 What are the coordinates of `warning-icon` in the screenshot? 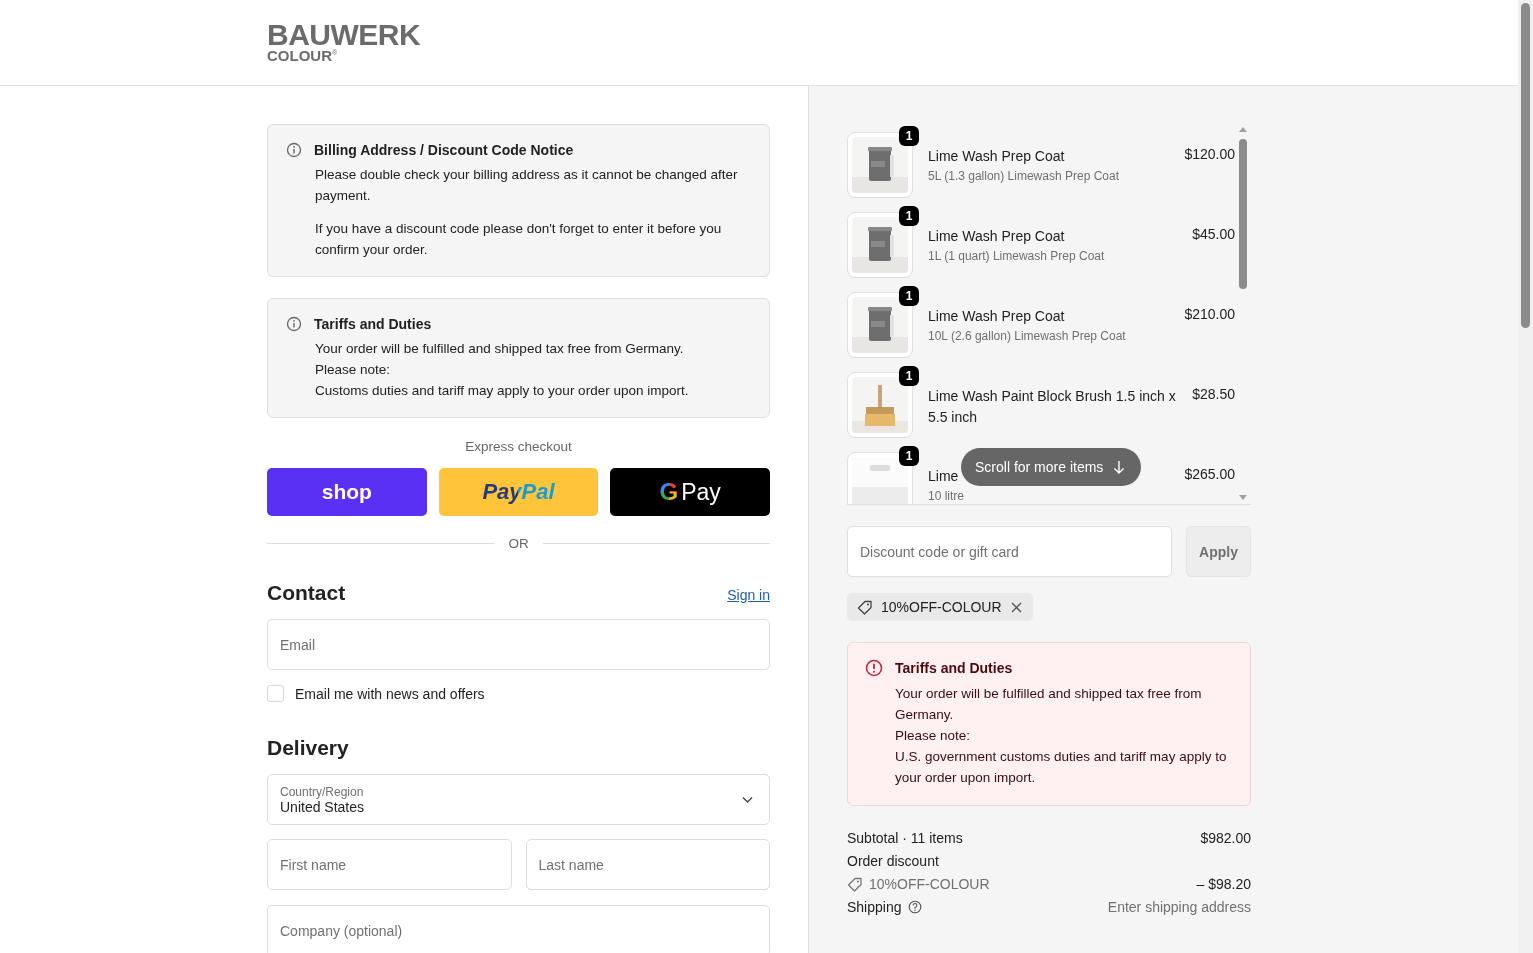 It's located at (874, 668).